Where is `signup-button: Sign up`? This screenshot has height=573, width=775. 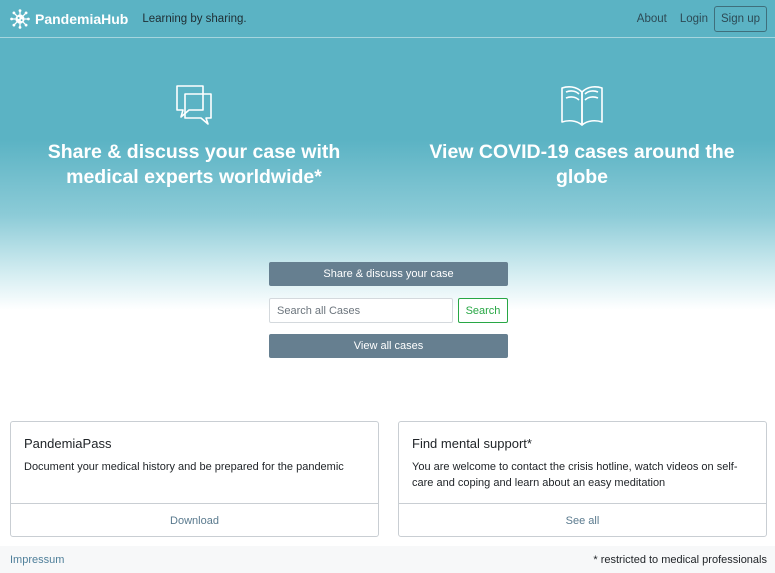
signup-button: Sign up is located at coordinates (740, 18).